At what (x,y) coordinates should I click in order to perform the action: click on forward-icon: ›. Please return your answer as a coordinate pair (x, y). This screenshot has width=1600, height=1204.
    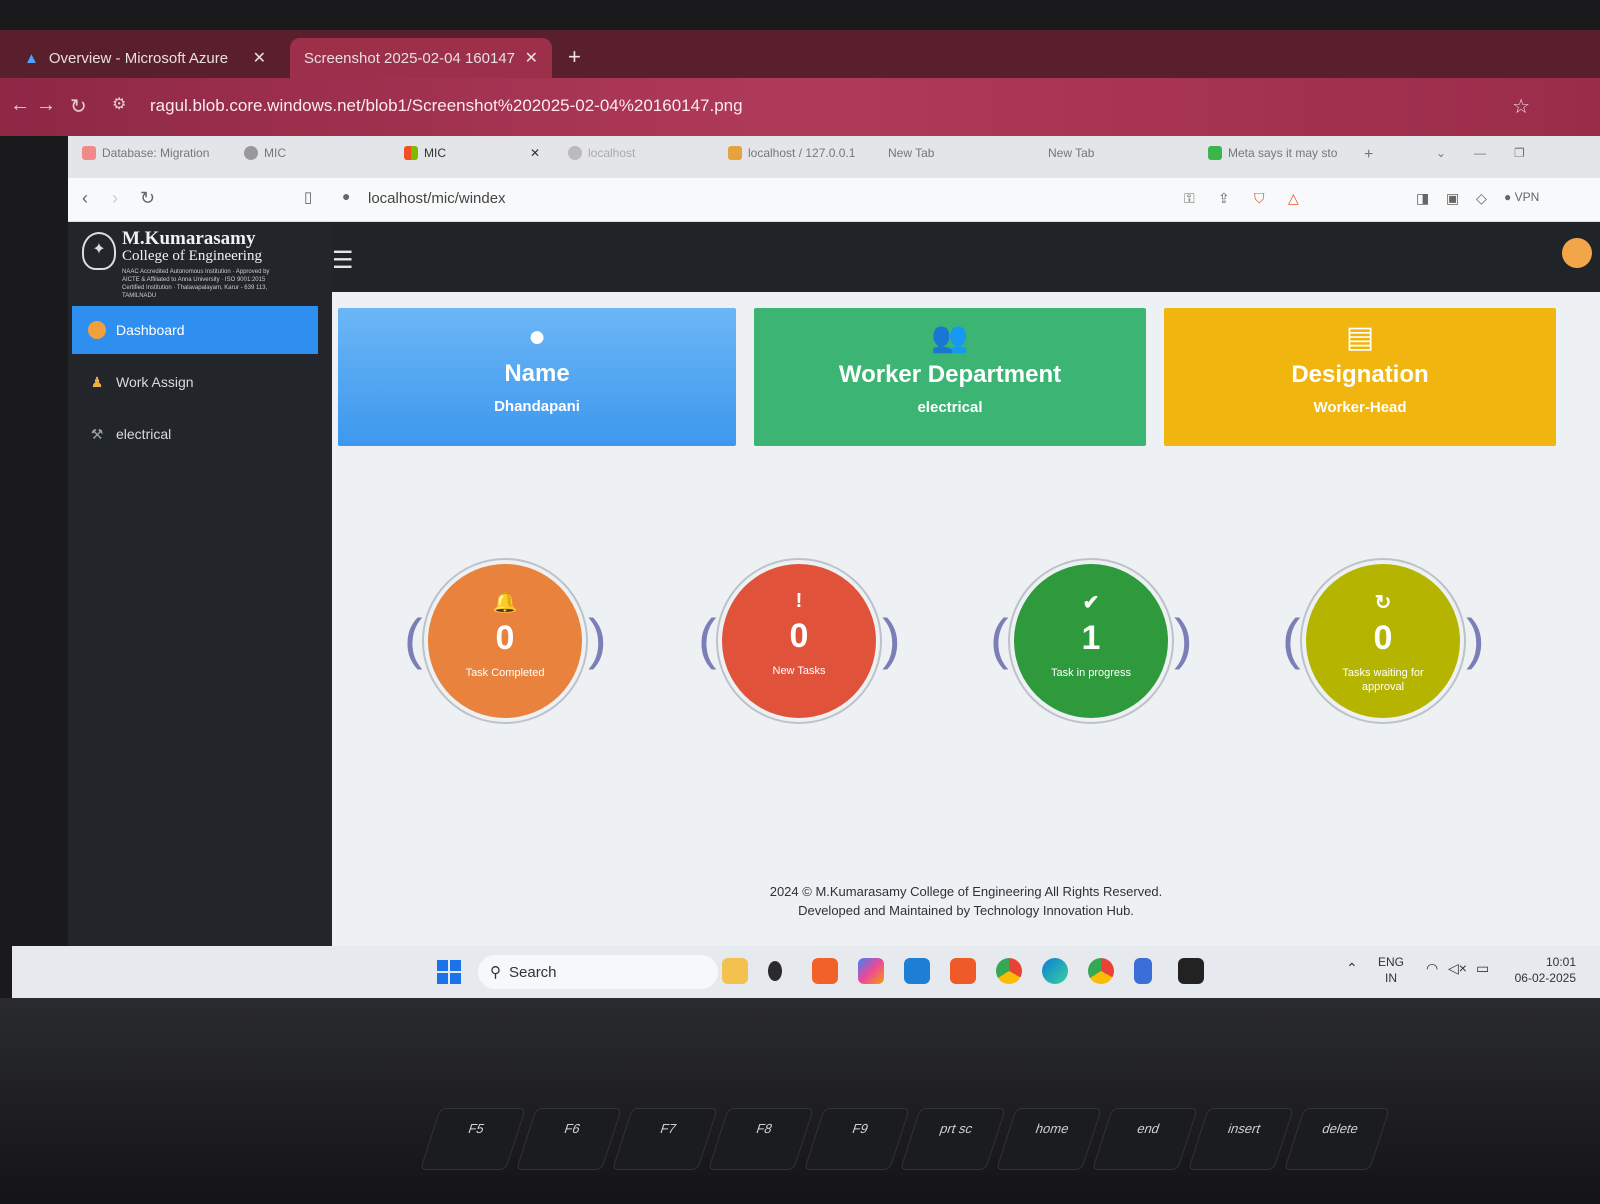
    Looking at the image, I should click on (115, 198).